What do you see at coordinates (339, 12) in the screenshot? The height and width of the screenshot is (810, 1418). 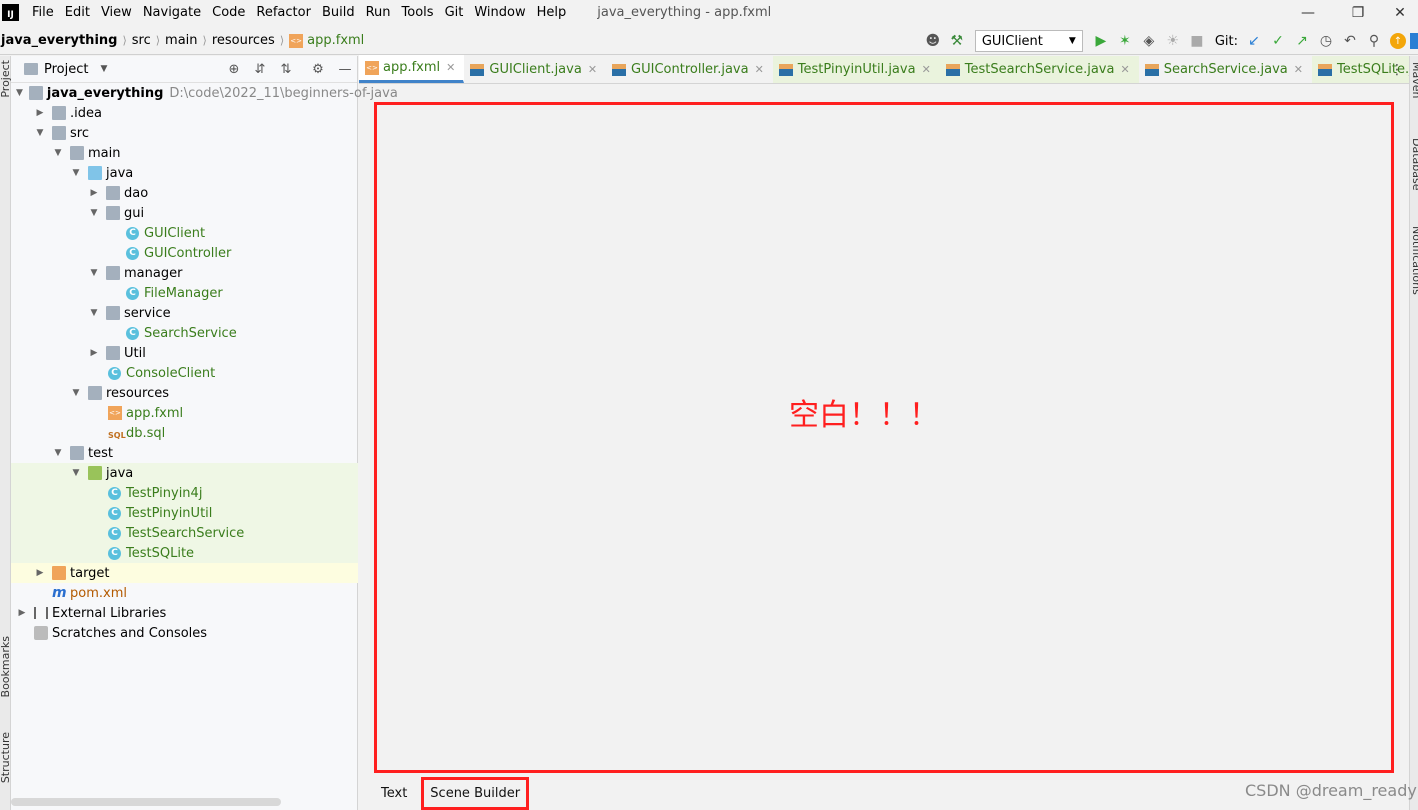 I see `menu-build: Build` at bounding box center [339, 12].